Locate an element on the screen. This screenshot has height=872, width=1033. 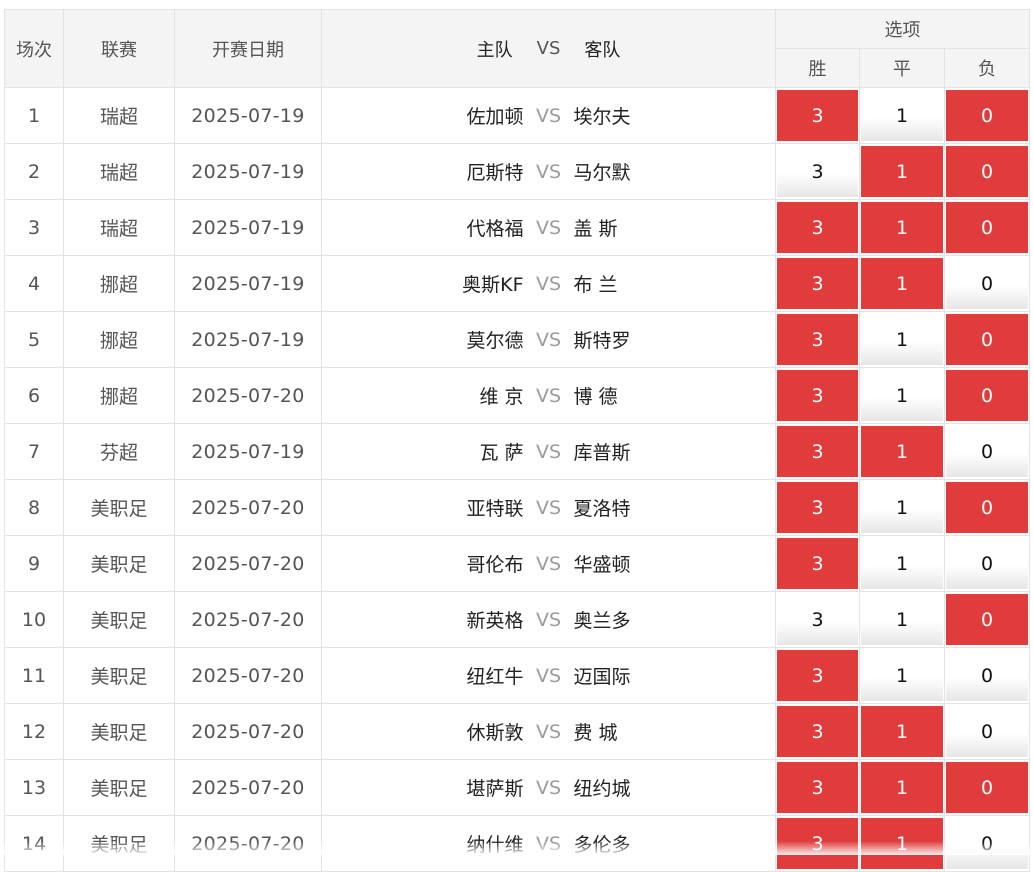
table-row: 3瑞超2025-07-19代格福VS盖 斯310 is located at coordinates (517, 228).